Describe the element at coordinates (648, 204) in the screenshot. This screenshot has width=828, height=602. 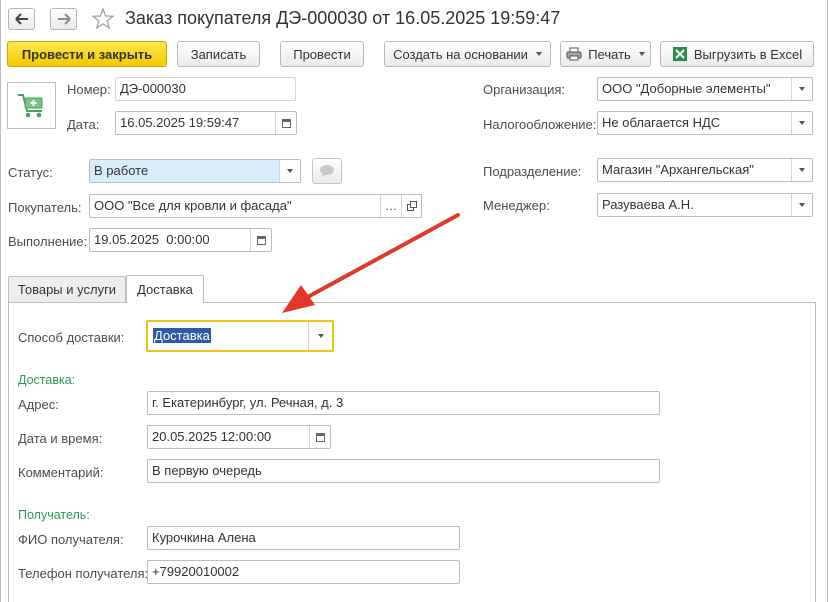
I see `manager-value: Разуваева А.Н.` at that location.